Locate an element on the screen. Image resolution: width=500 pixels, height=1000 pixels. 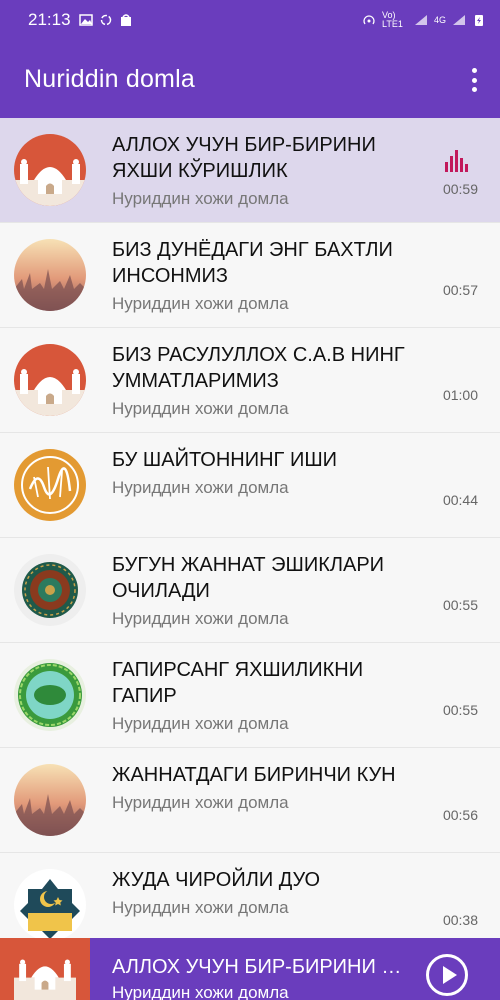
track-duration: 00:59 is located at coordinates (460, 189).